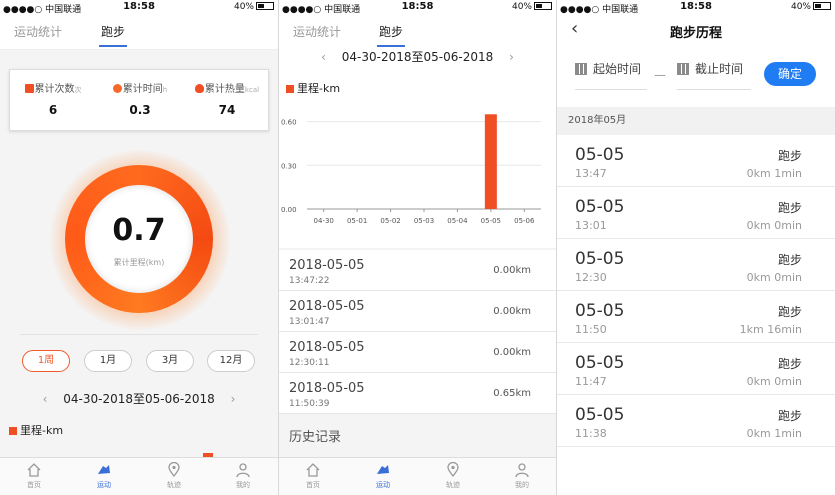 The image size is (835, 495). What do you see at coordinates (46, 361) in the screenshot?
I see `period-1week-button: 1周` at bounding box center [46, 361].